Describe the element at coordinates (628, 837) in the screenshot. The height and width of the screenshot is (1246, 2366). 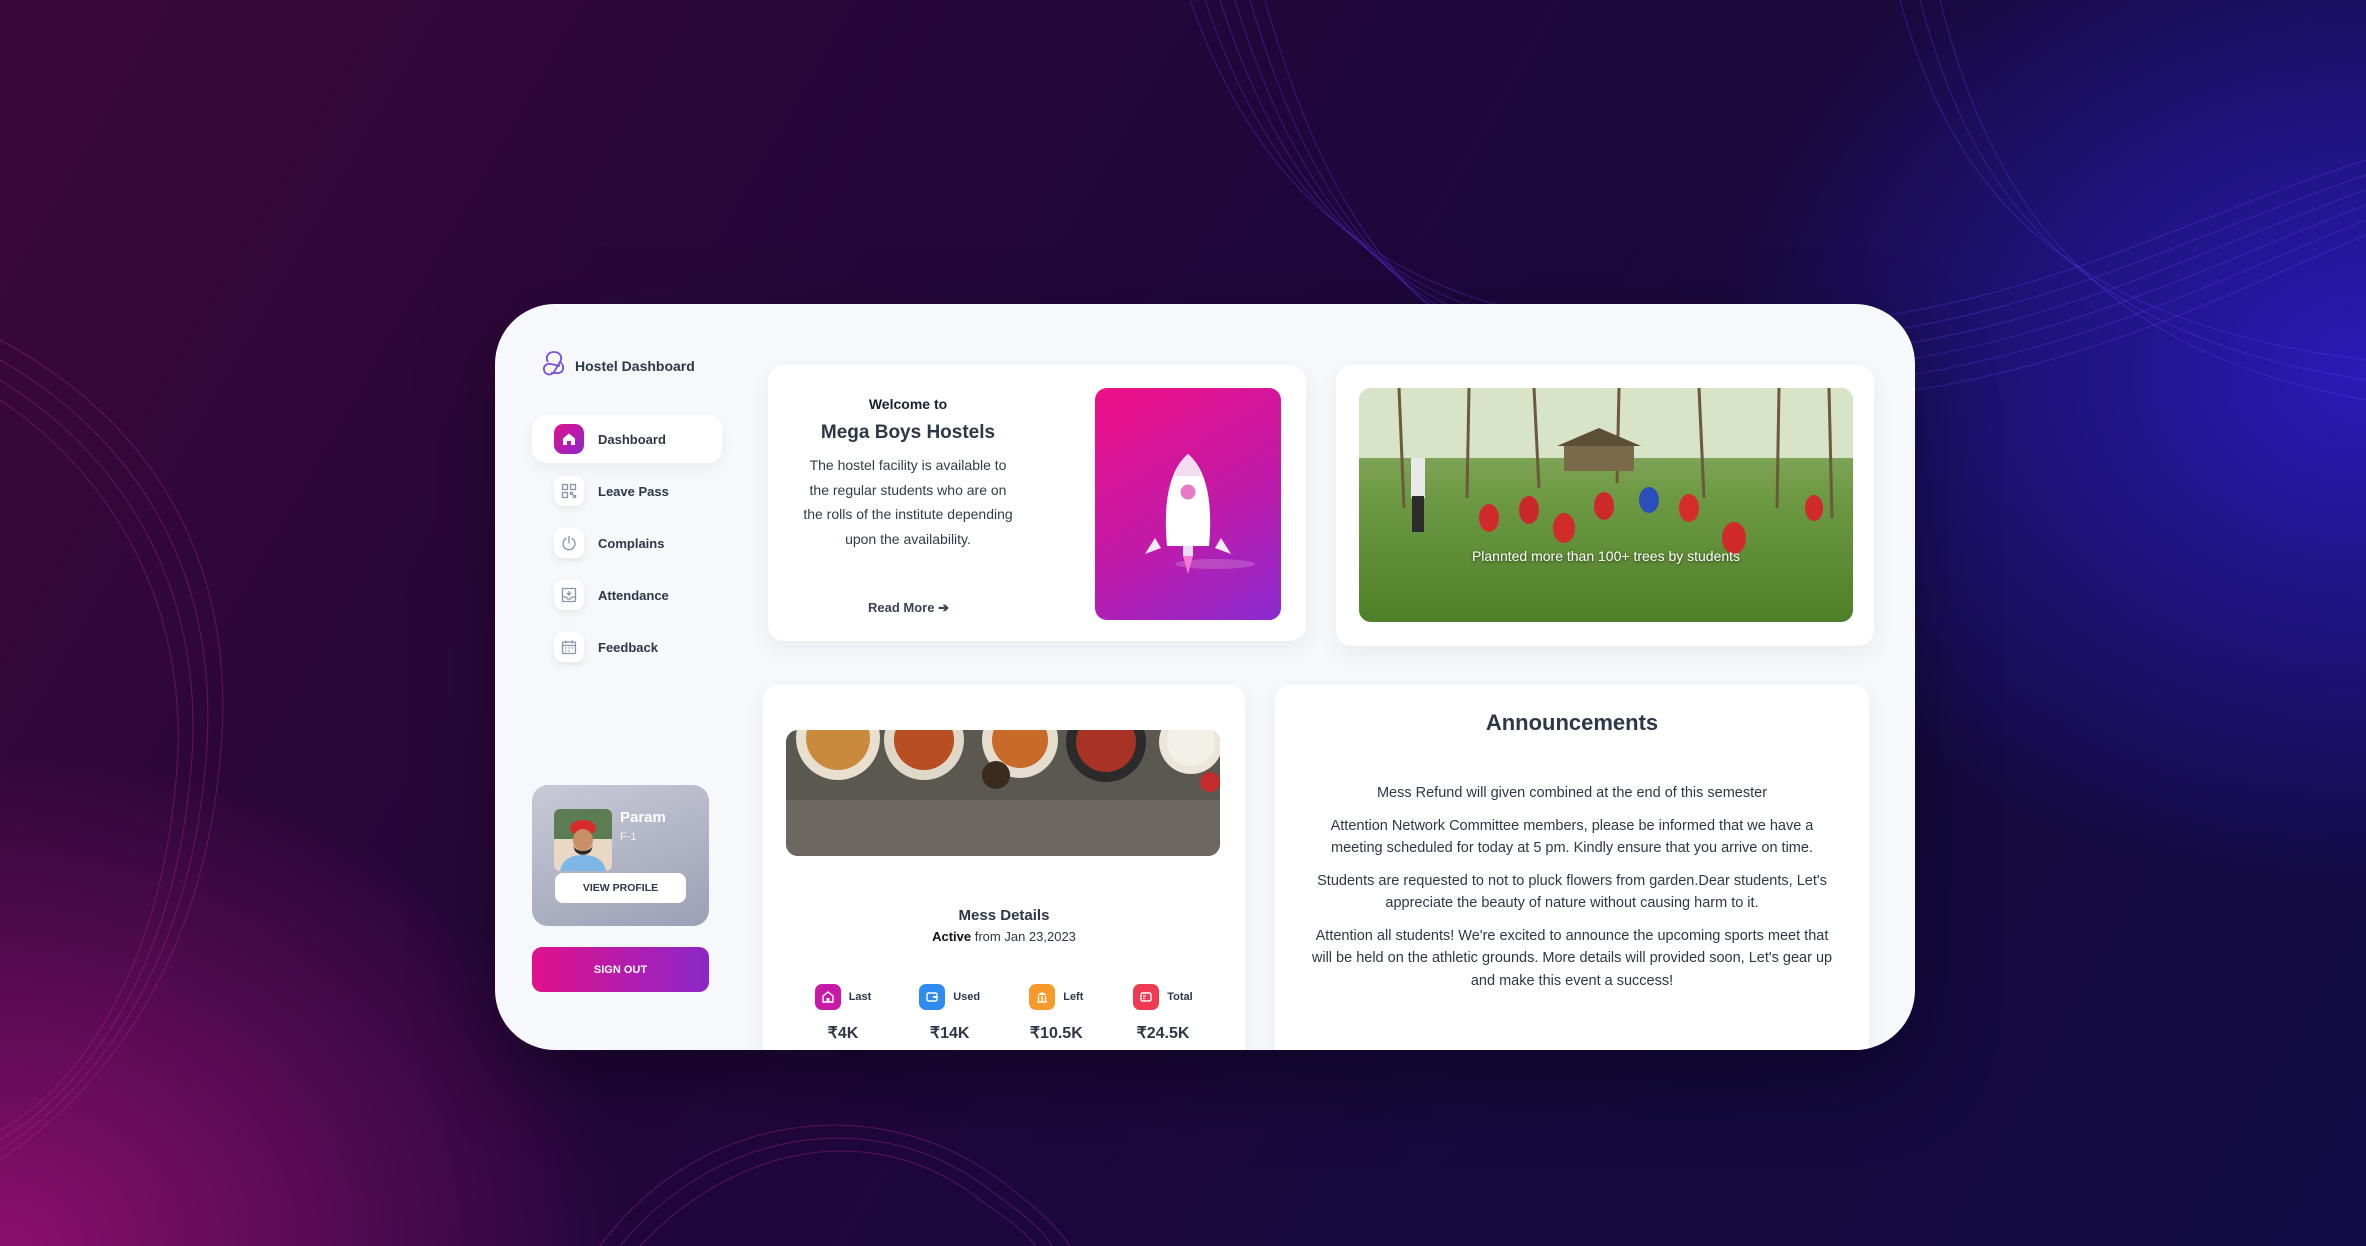
I see `profile-room: F-1` at that location.